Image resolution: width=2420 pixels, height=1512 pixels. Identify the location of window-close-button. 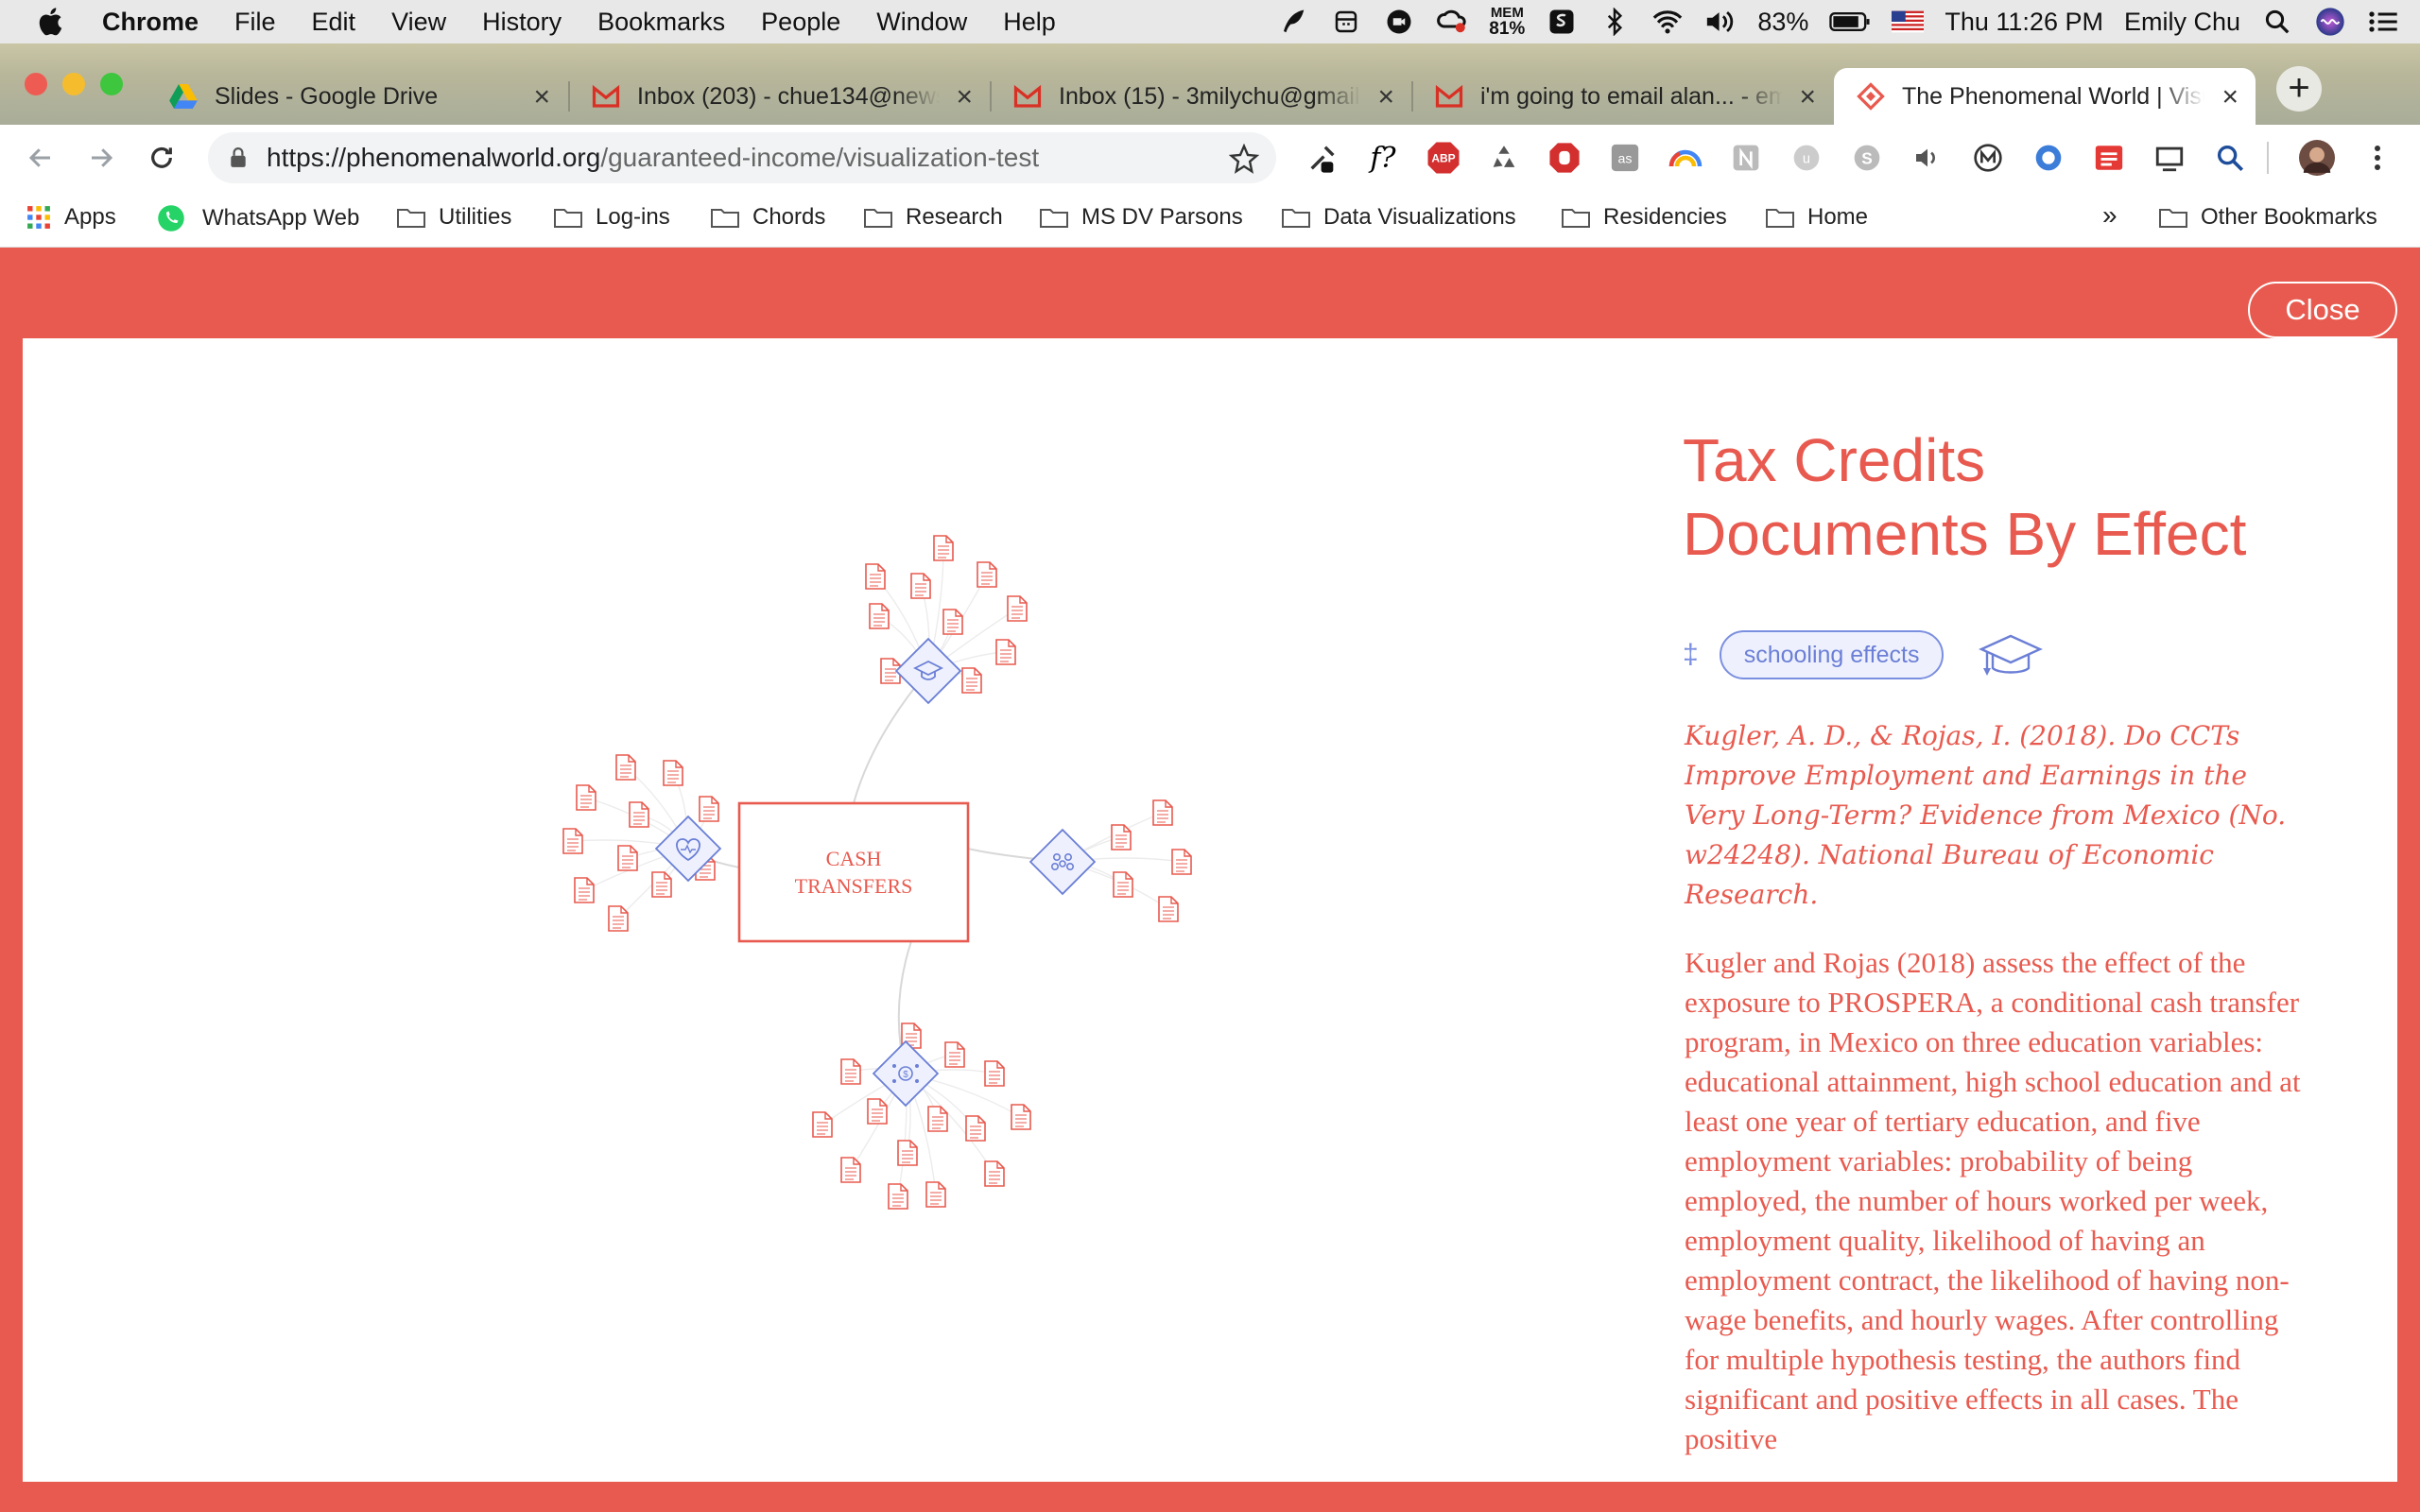
(36, 84).